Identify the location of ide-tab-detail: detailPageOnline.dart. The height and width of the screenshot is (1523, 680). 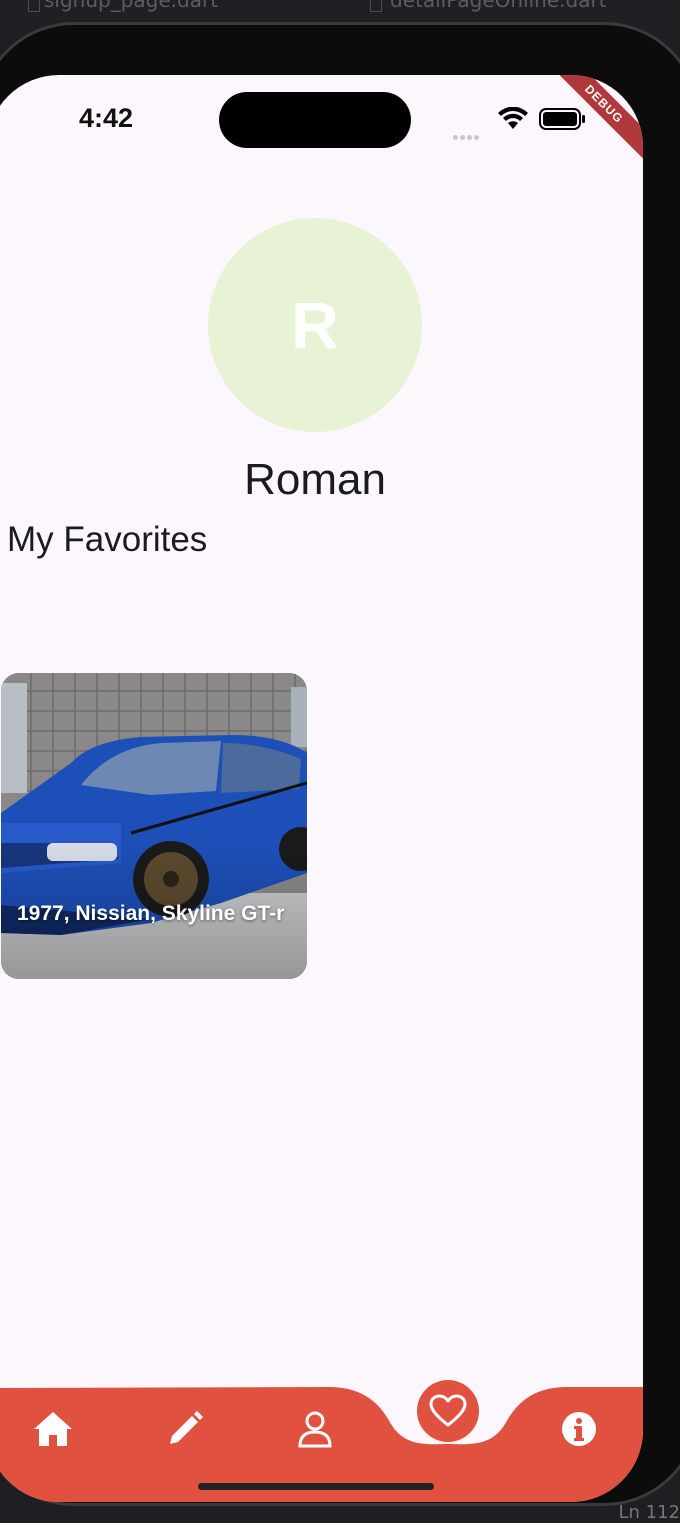
(498, 6).